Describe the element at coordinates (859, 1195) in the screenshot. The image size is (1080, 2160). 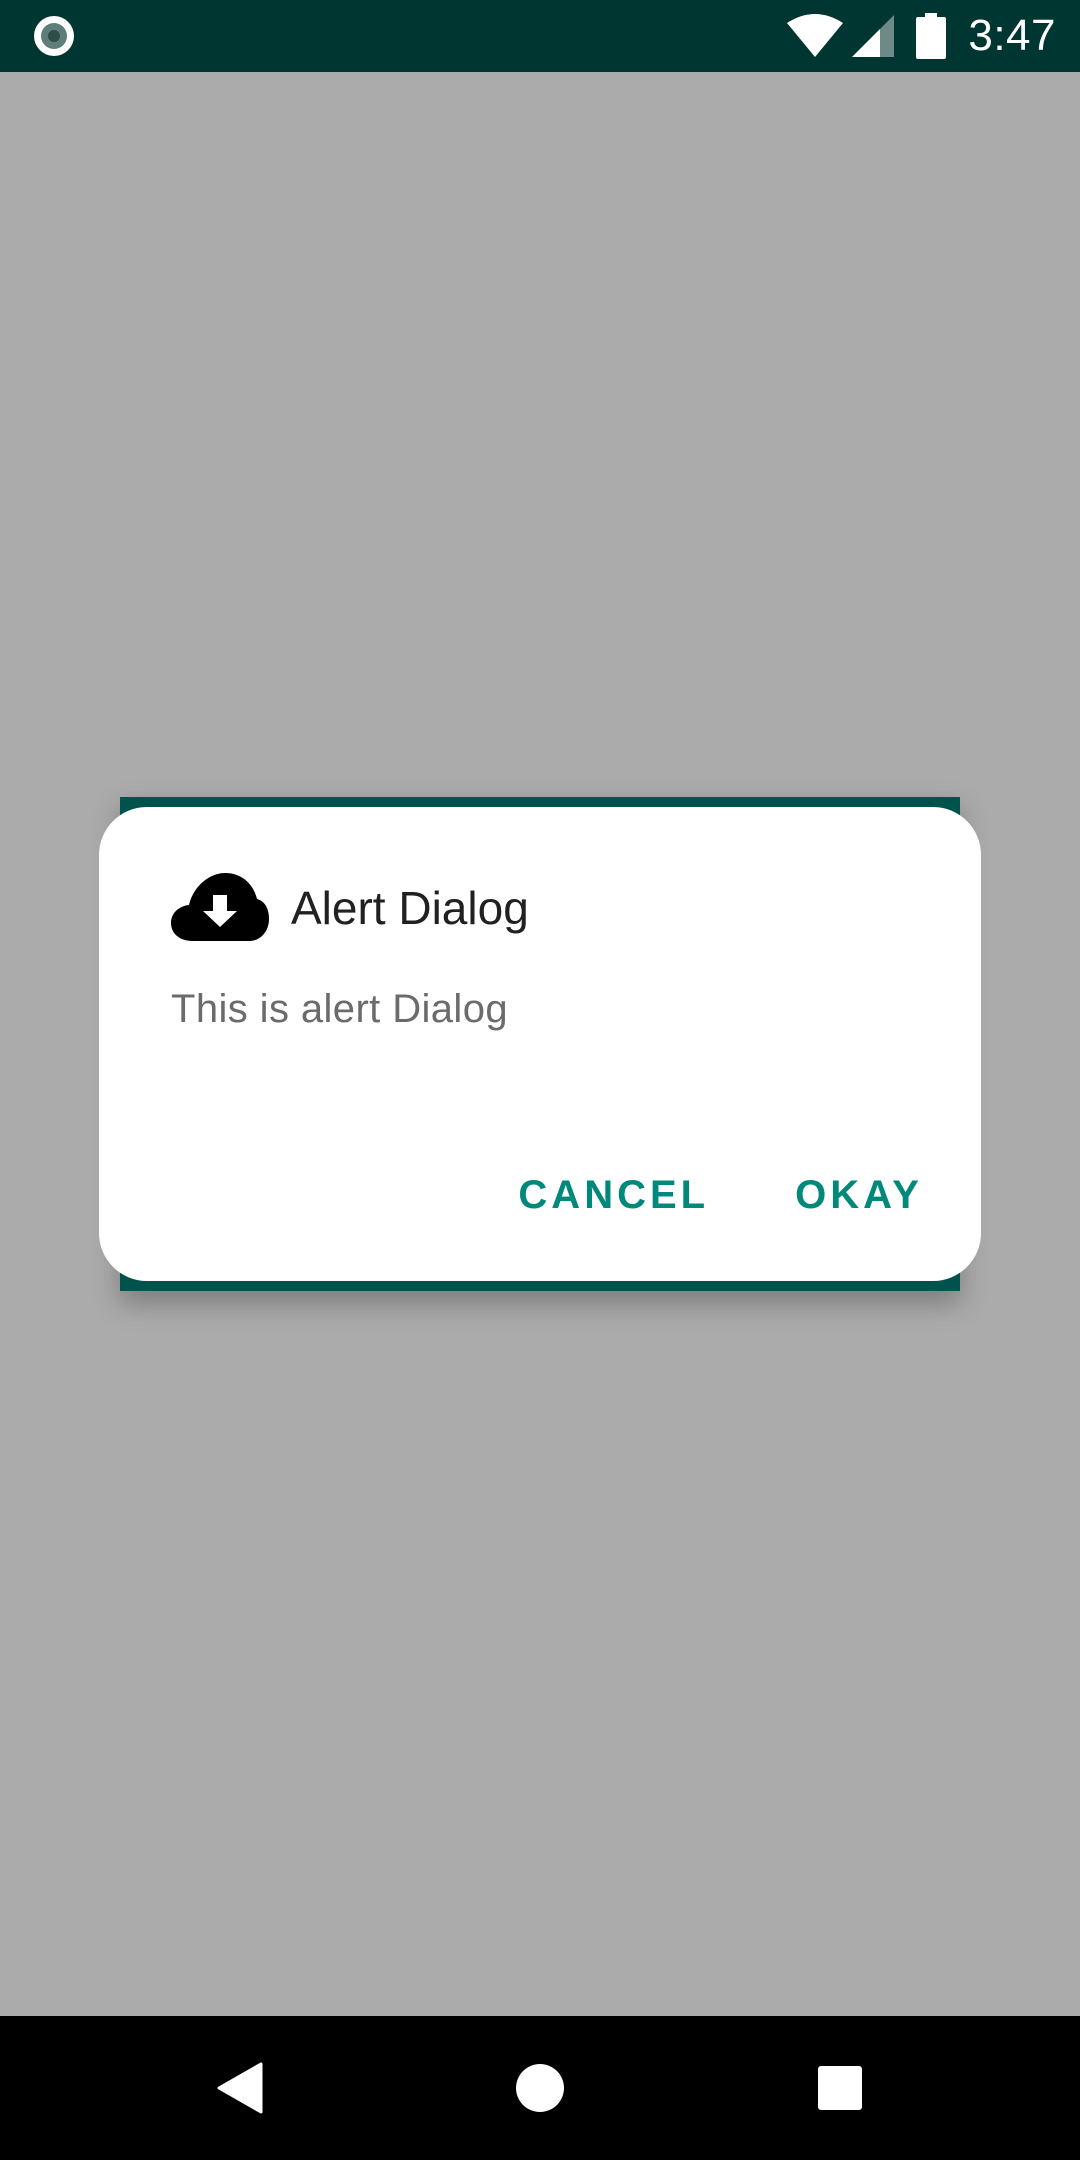
I see `okay-button: OKAY` at that location.